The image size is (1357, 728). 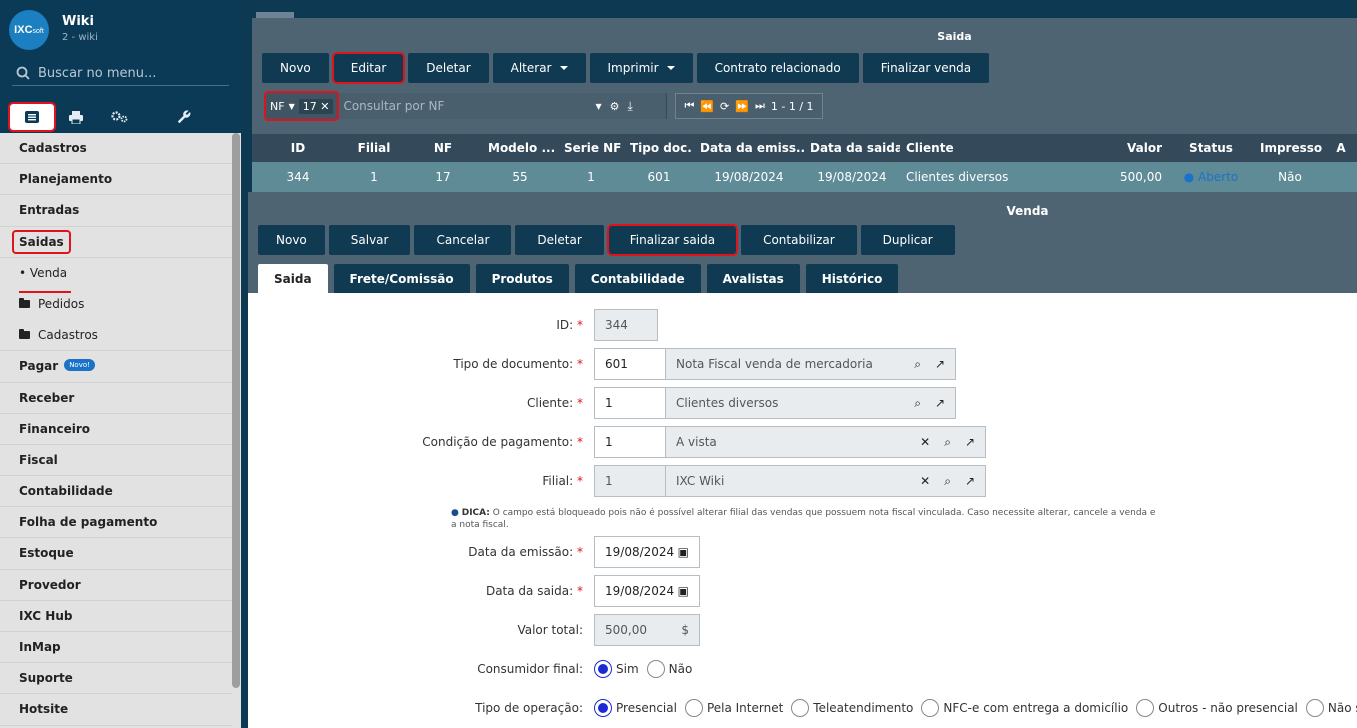 I want to click on finalizar-venda-button: Finalizar venda, so click(x=926, y=68).